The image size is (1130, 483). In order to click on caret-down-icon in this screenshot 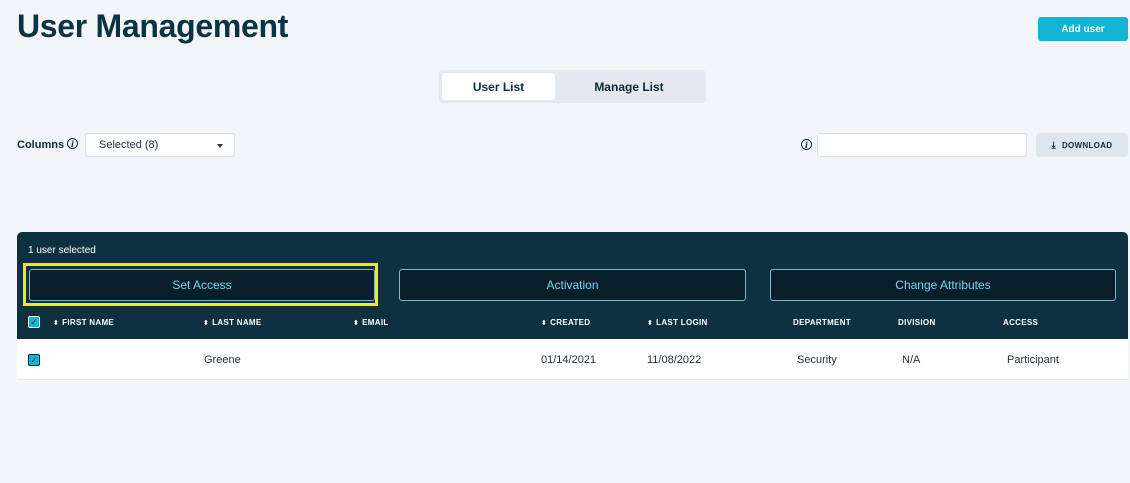, I will do `click(220, 146)`.